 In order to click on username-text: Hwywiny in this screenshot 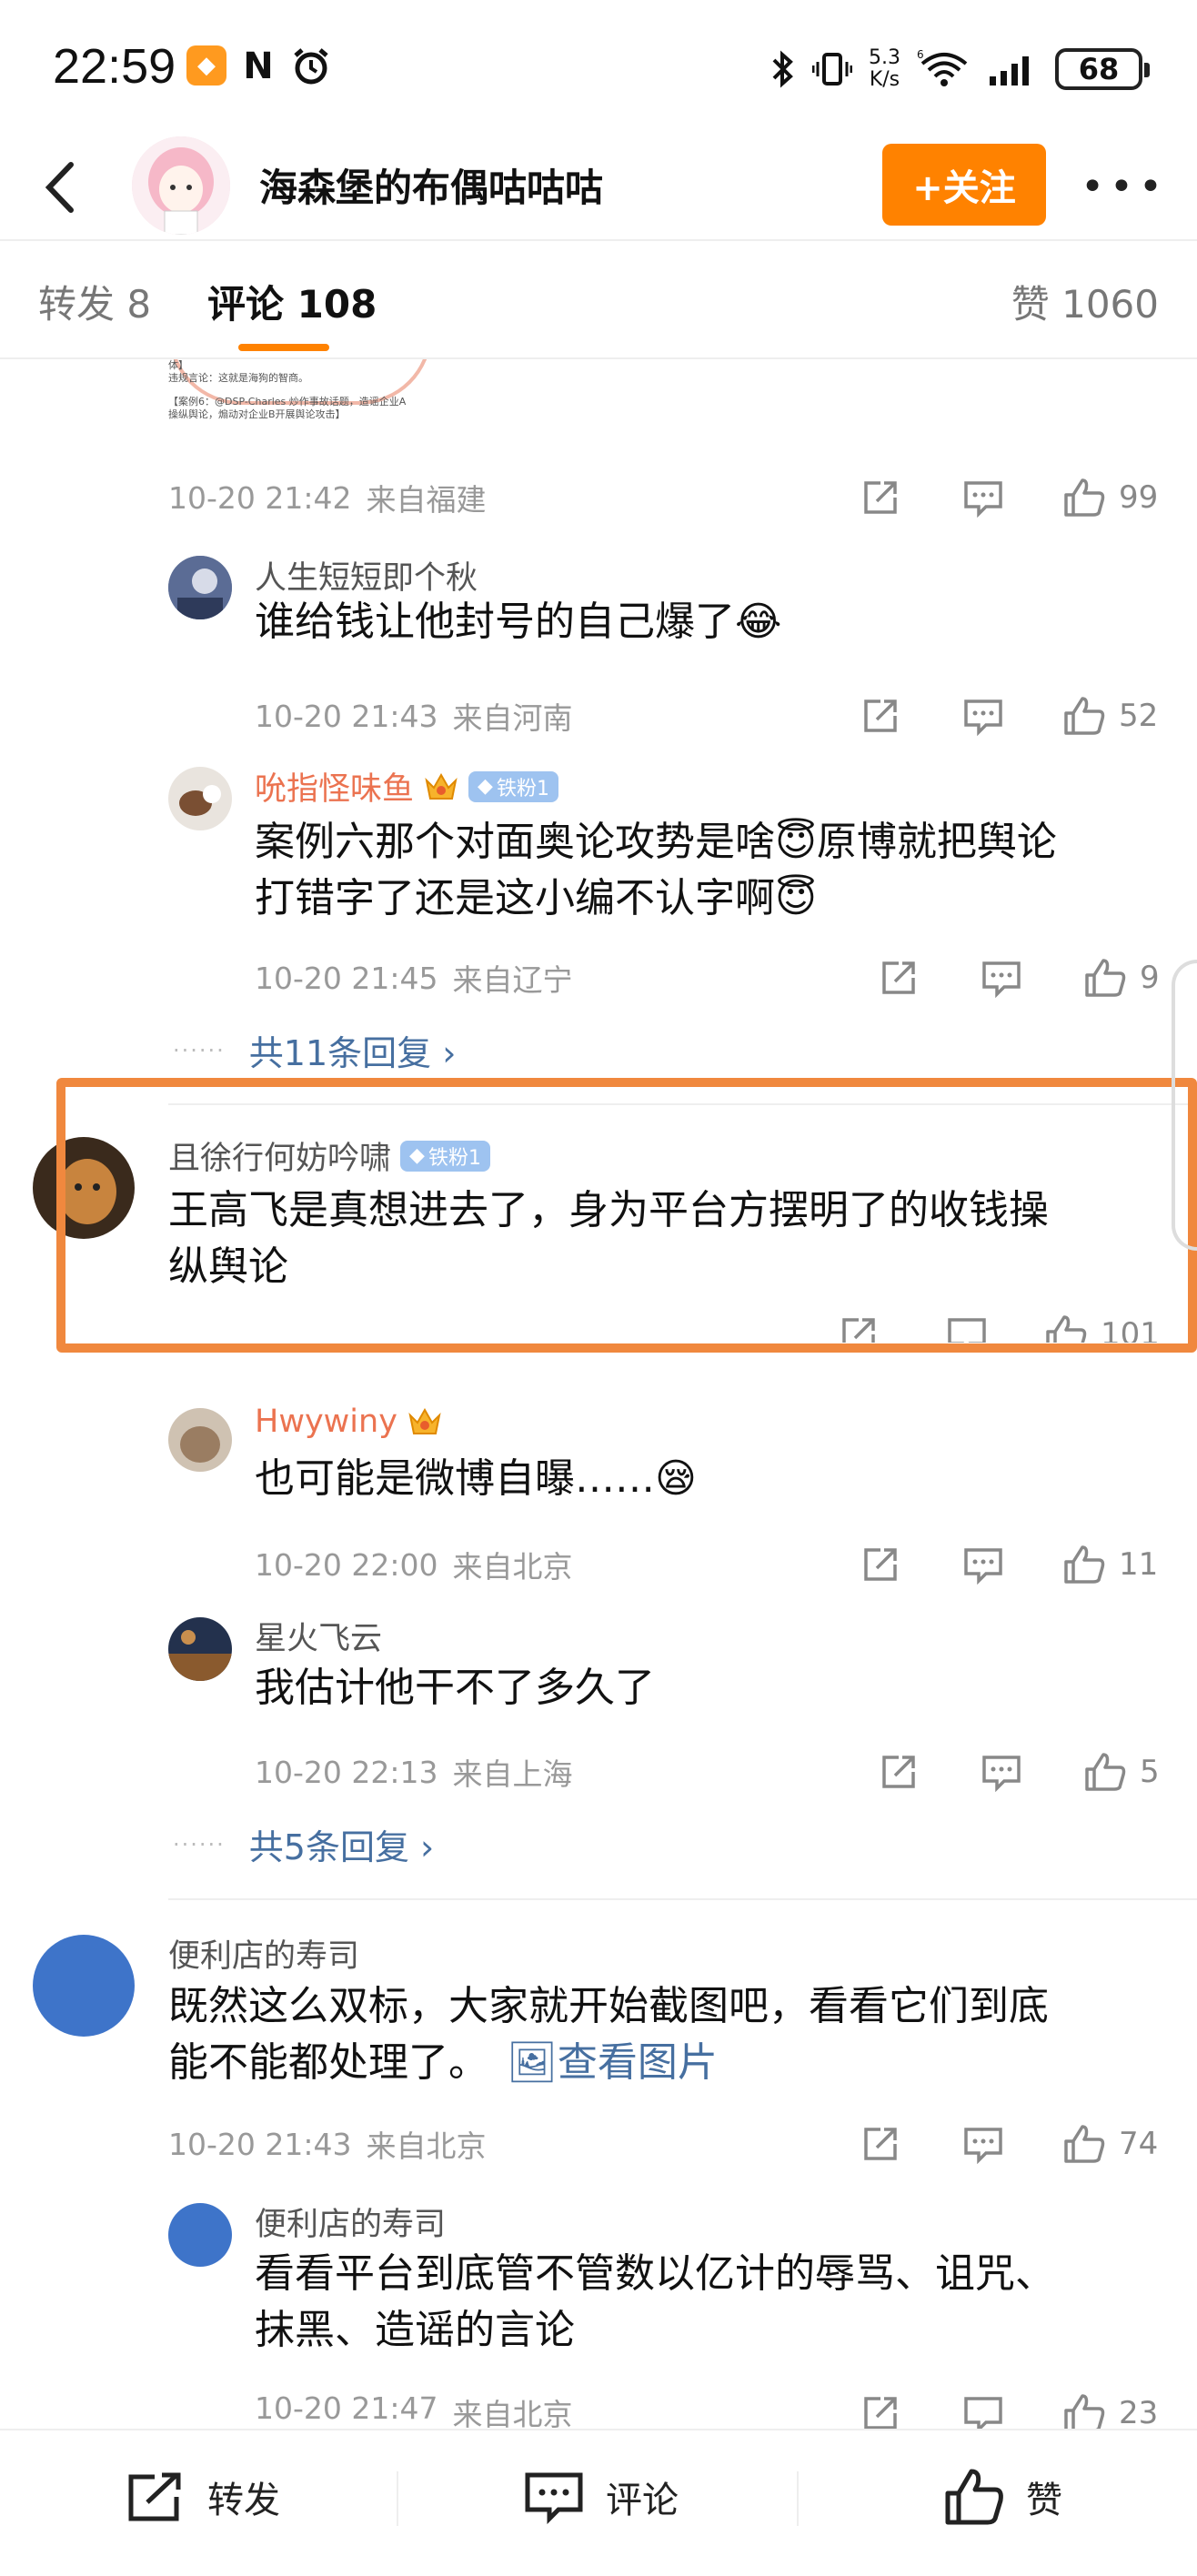, I will do `click(326, 1422)`.